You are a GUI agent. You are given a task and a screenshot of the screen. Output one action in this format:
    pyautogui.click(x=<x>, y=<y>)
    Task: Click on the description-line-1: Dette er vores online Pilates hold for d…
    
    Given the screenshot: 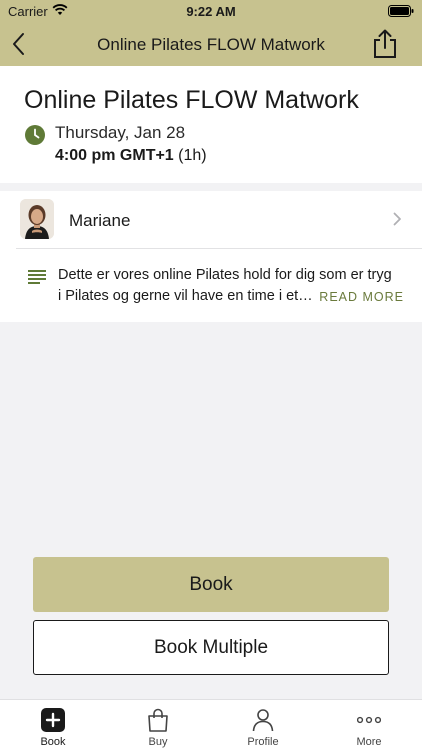 What is the action you would take?
    pyautogui.click(x=225, y=275)
    